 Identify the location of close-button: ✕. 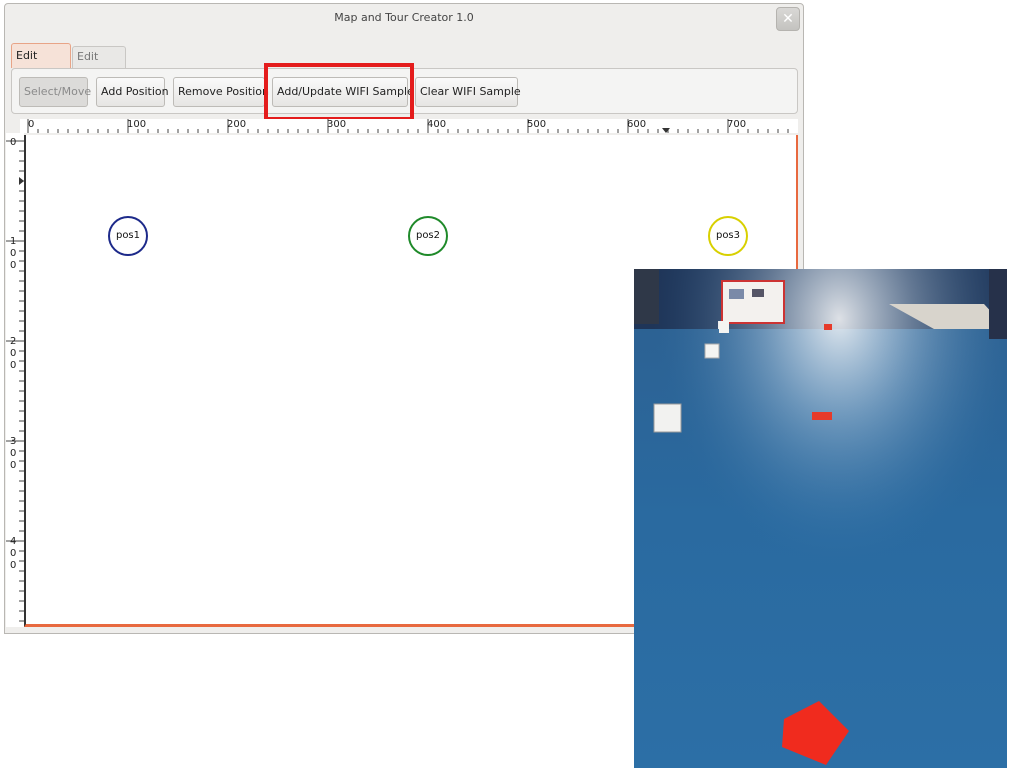
(788, 19).